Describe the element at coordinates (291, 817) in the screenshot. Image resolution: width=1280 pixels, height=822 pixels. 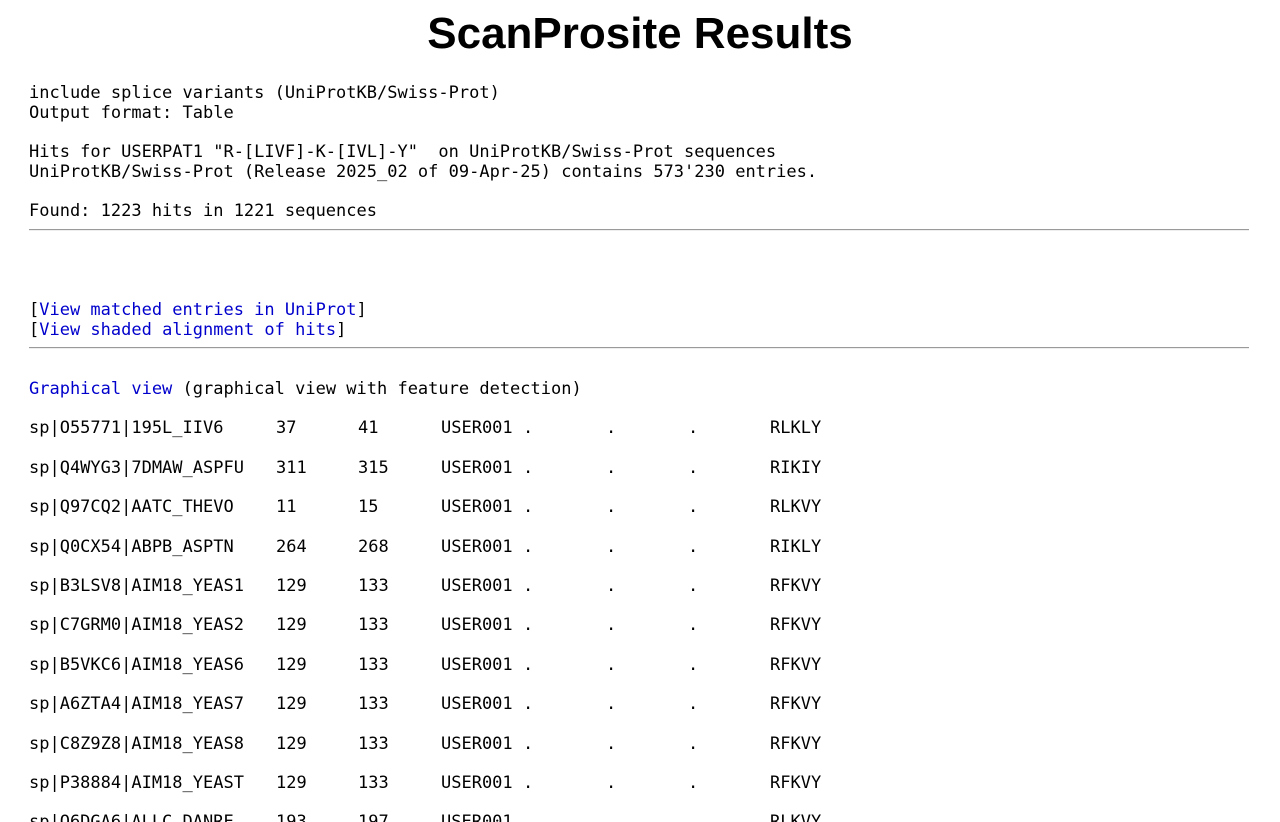
I see `start-position: 193` at that location.